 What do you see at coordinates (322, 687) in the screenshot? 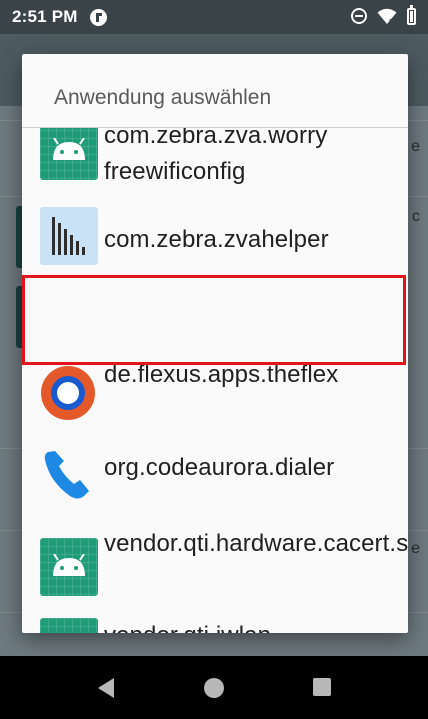
I see `recents-button` at bounding box center [322, 687].